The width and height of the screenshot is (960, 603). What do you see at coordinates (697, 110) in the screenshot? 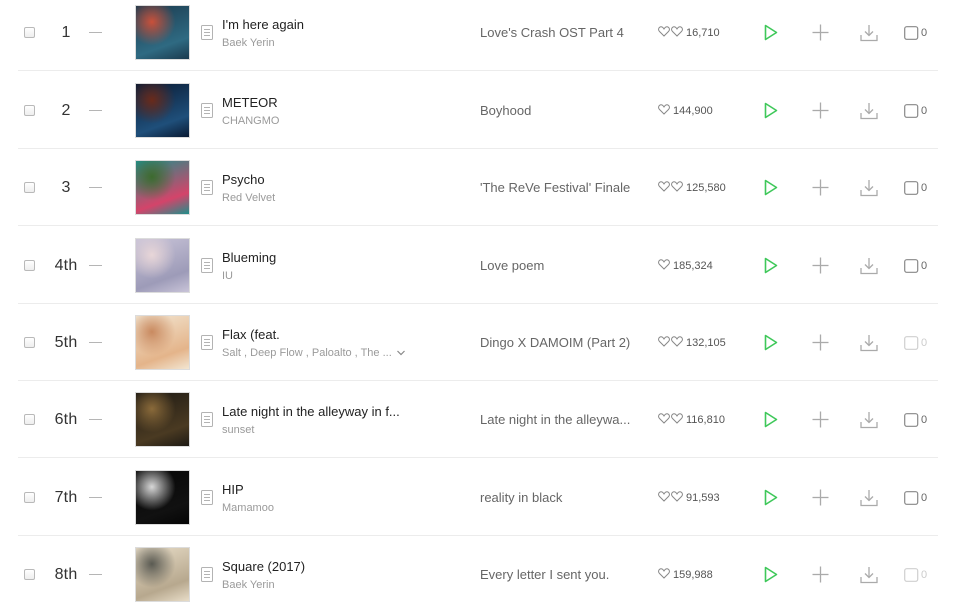
I see `like-button: 144,900` at bounding box center [697, 110].